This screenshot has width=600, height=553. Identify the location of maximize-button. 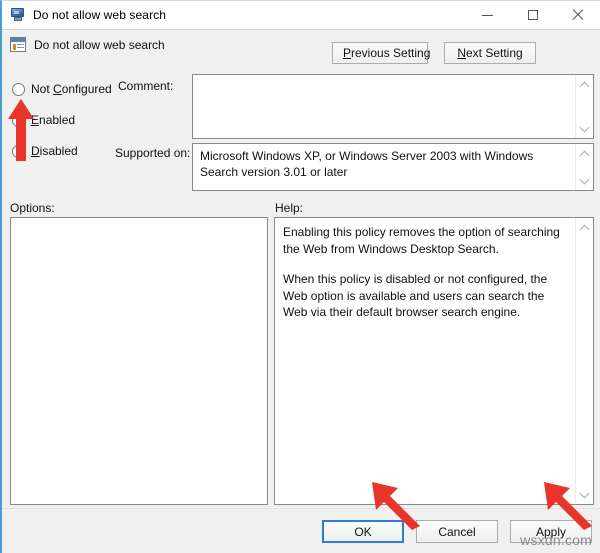
(532, 15).